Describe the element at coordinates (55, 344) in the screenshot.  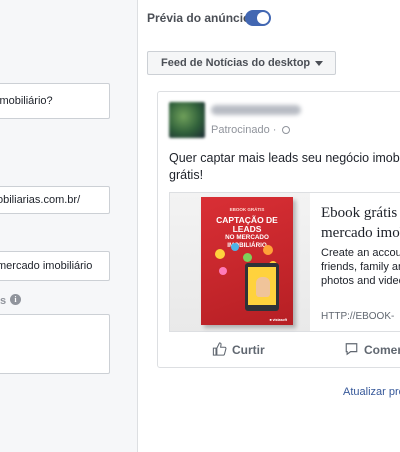
I see `text-area-field` at that location.